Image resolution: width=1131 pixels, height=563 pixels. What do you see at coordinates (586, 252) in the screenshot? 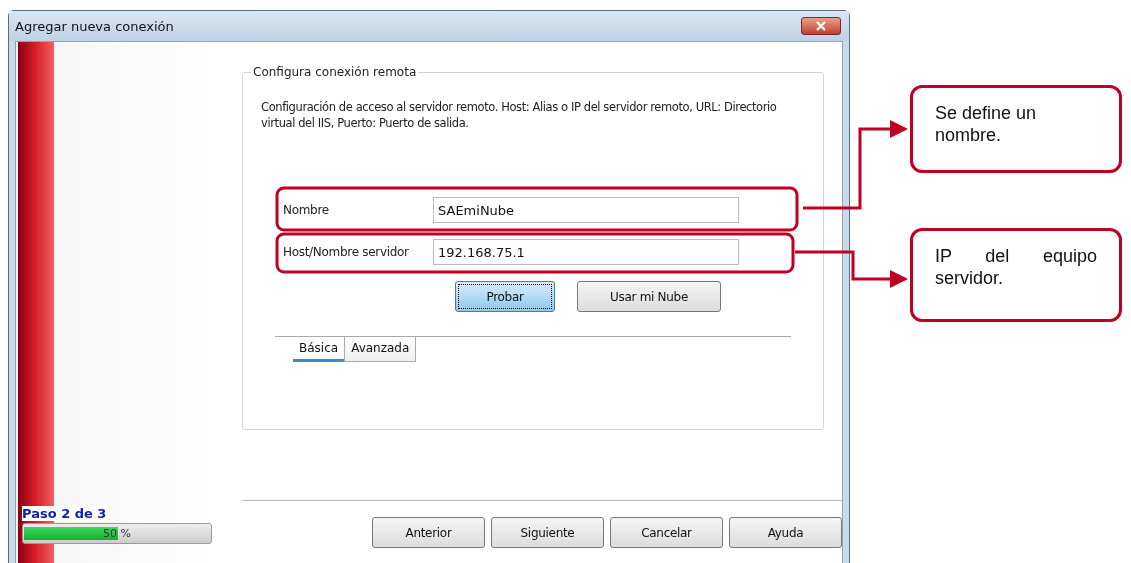
I see `input-field: 192.168.75.1` at bounding box center [586, 252].